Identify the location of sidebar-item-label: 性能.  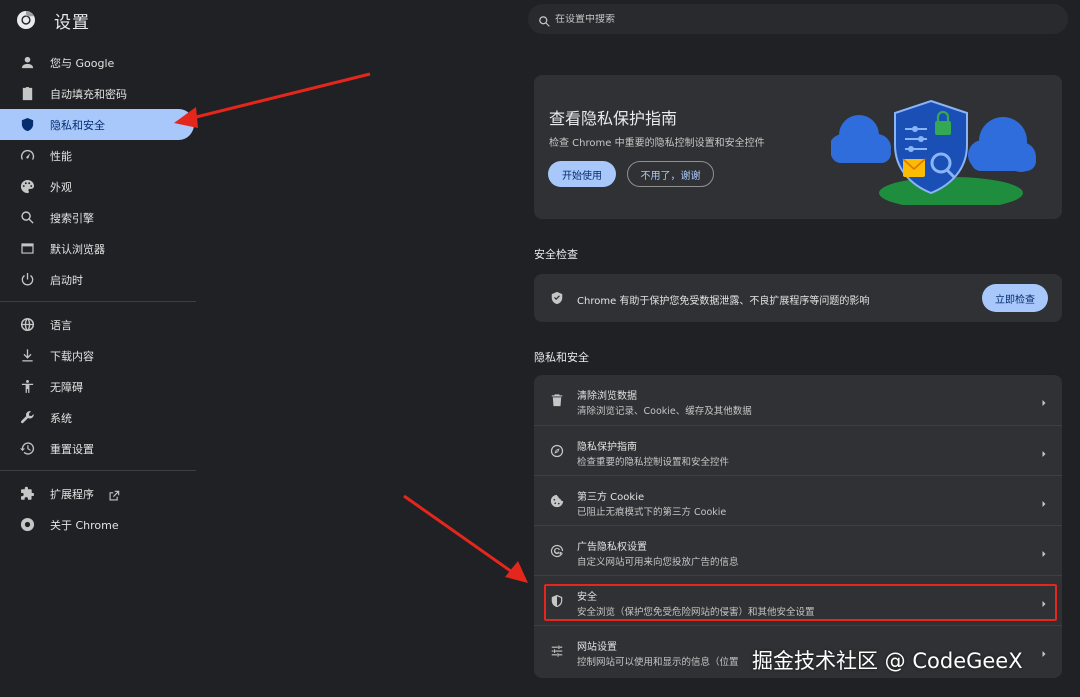
(61, 156).